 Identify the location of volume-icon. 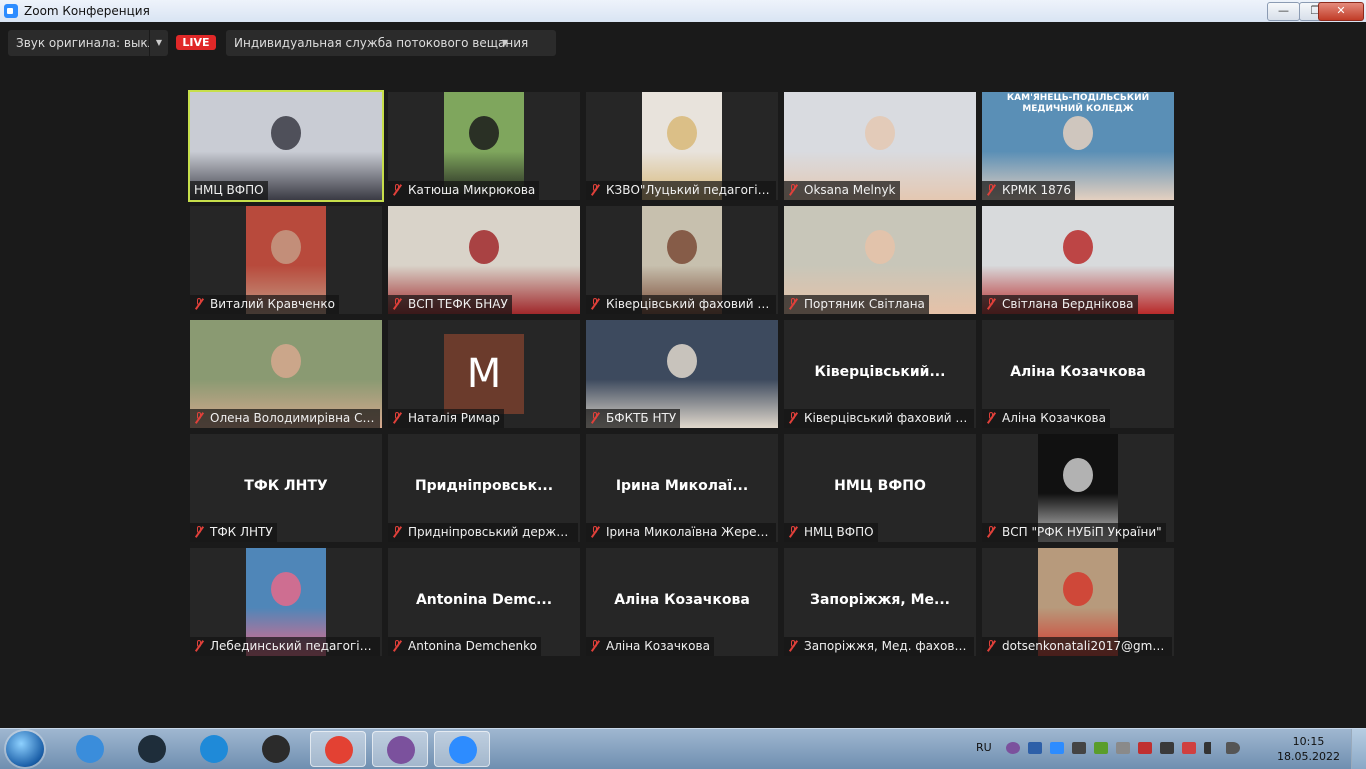
(1233, 748).